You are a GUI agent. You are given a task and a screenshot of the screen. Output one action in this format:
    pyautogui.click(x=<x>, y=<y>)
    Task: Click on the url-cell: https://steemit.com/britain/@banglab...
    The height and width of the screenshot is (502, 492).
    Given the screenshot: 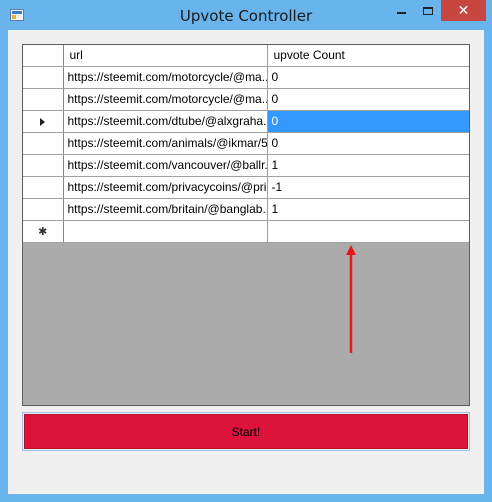 What is the action you would take?
    pyautogui.click(x=165, y=209)
    